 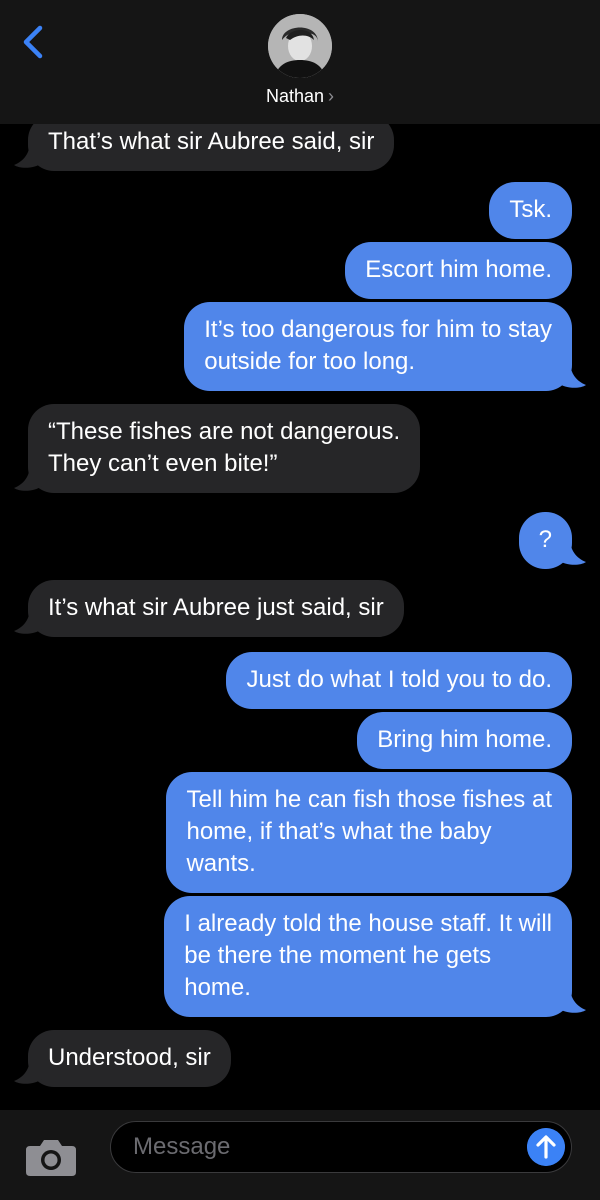 What do you see at coordinates (211, 147) in the screenshot?
I see `message-bubble-incoming: That’s what sir Aubree said, sir` at bounding box center [211, 147].